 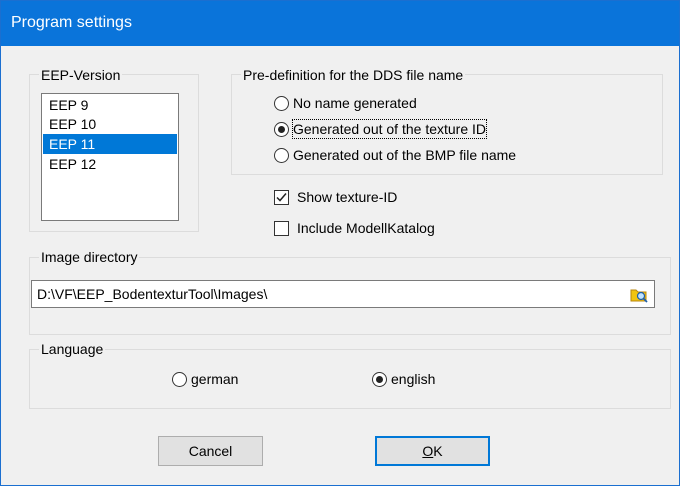 I want to click on german-label: german, so click(x=214, y=379).